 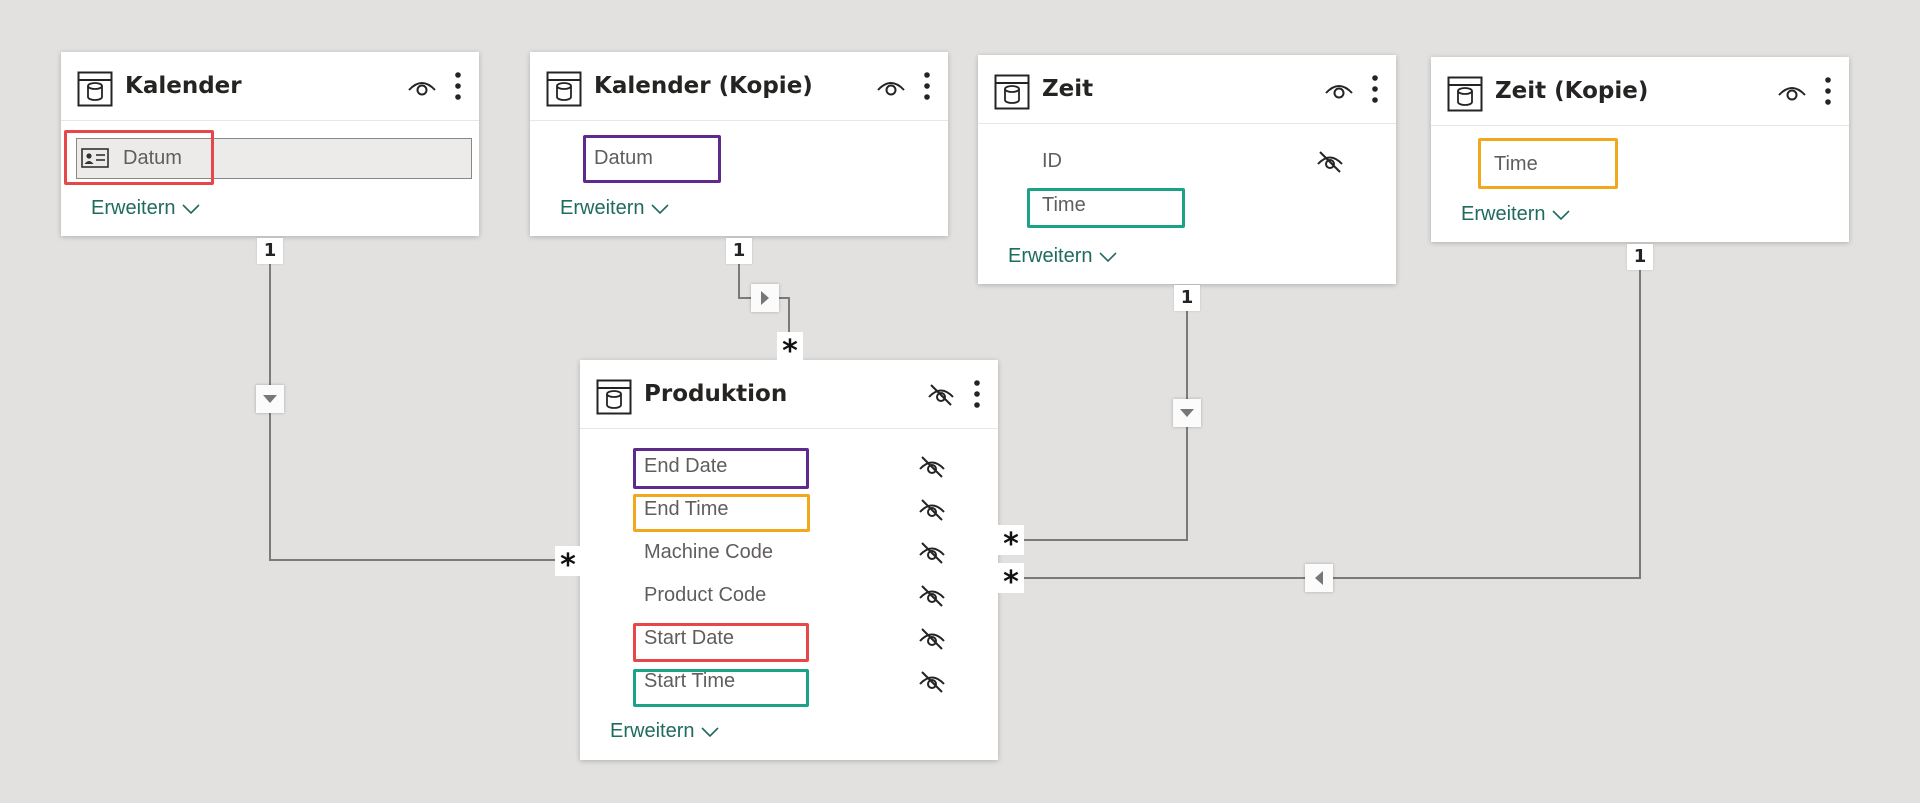 I want to click on highlight-teal-start-time, so click(x=721, y=688).